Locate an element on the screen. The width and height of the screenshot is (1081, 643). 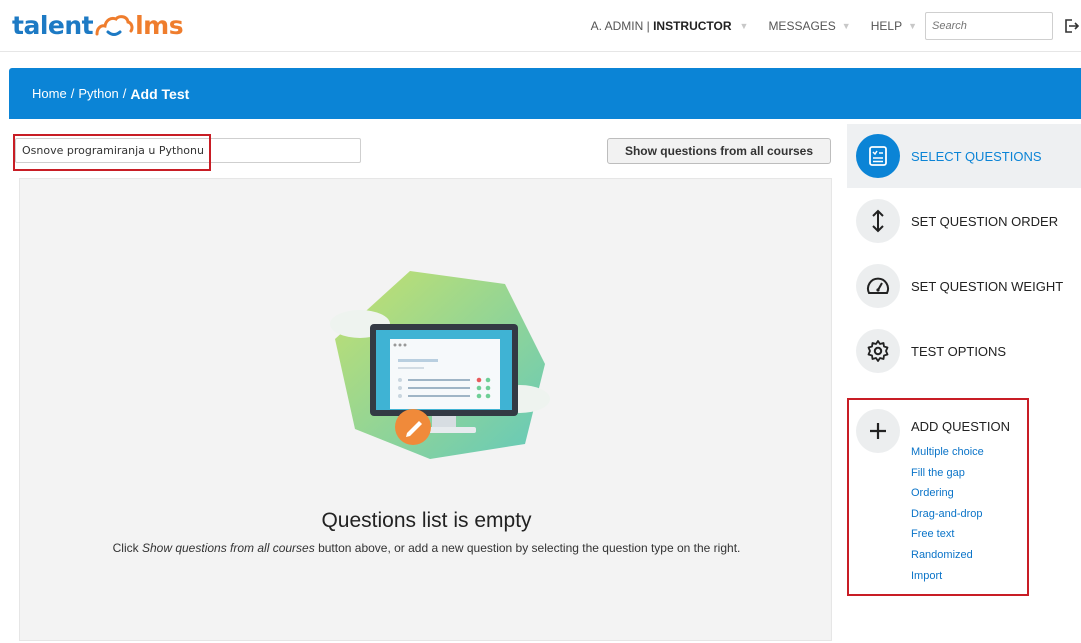
highlight-box-add-question is located at coordinates (938, 497).